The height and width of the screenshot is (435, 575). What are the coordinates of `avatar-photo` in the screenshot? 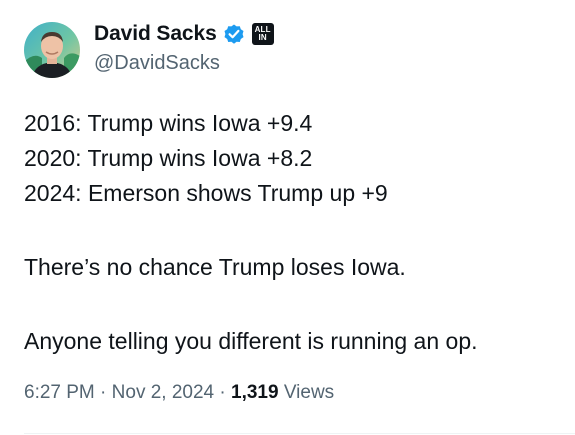 It's located at (52, 50).